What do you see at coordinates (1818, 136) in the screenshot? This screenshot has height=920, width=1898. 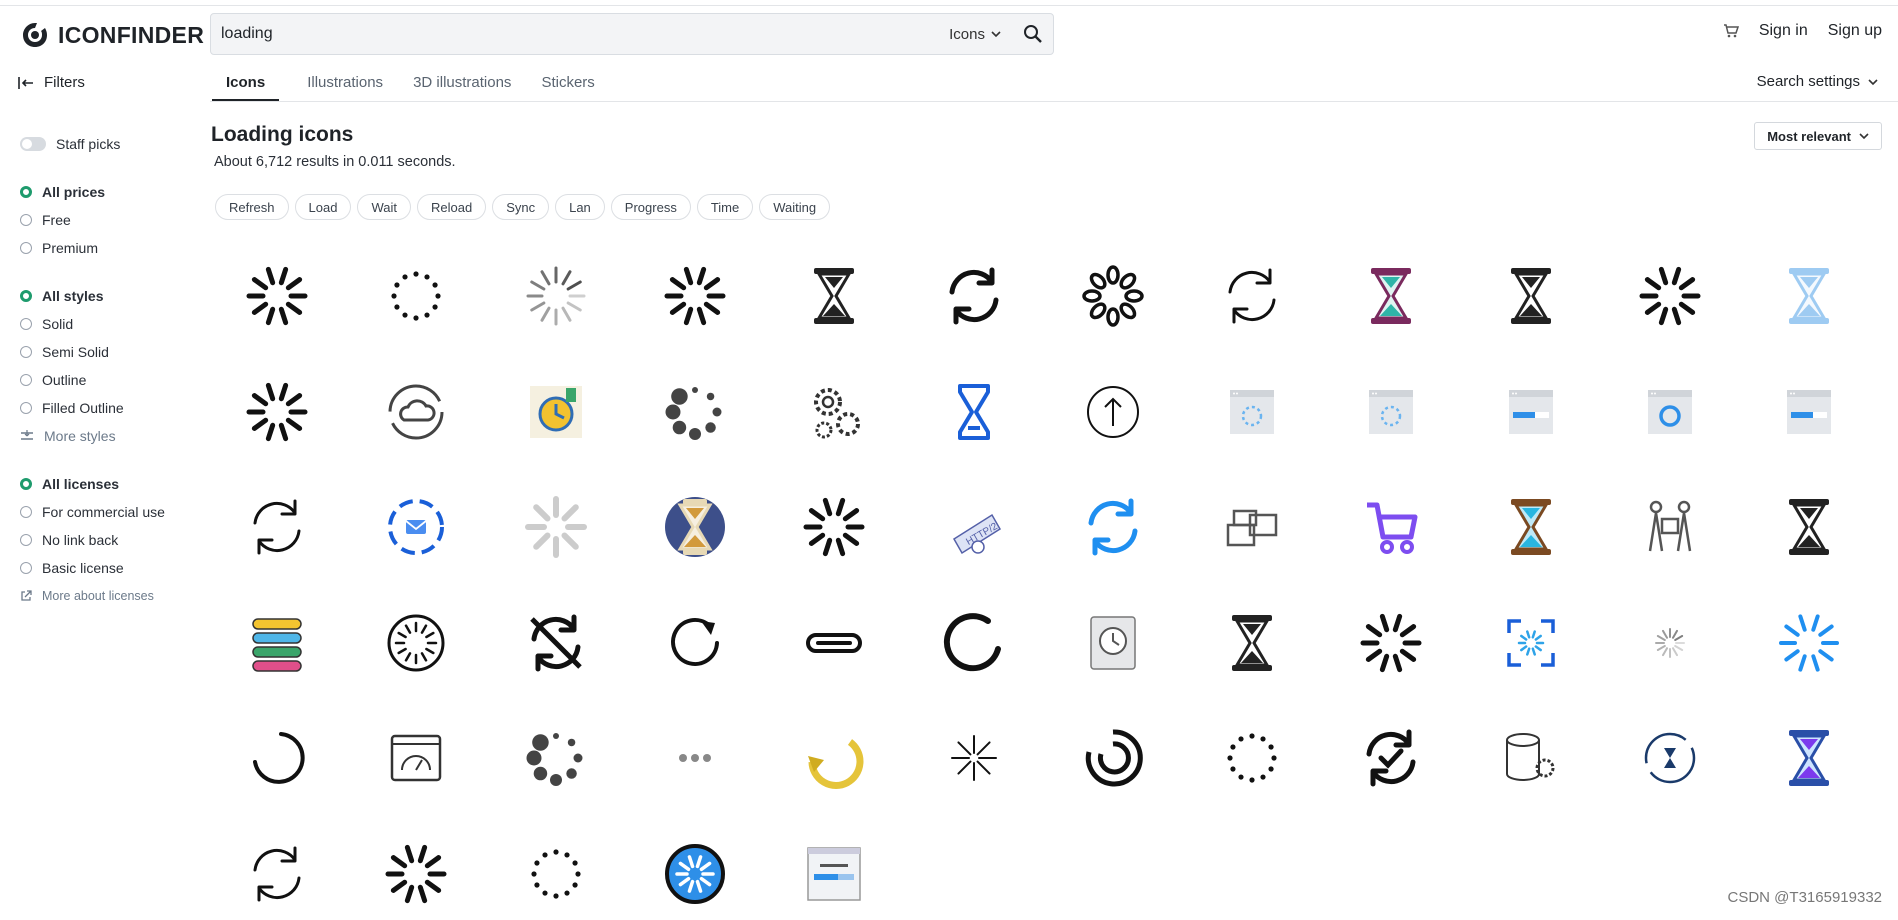 I see `sort-select: Most relevant` at bounding box center [1818, 136].